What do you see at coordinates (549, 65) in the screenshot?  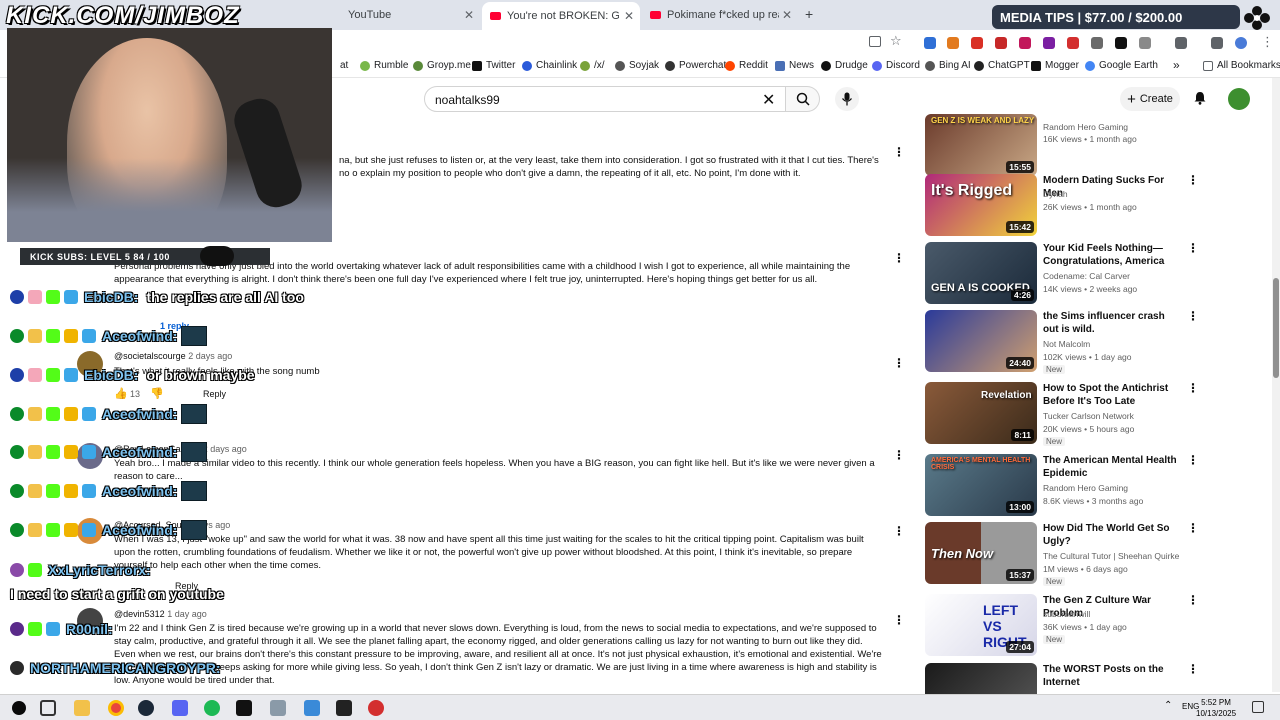 I see `bookmark-item: Chainlink` at bounding box center [549, 65].